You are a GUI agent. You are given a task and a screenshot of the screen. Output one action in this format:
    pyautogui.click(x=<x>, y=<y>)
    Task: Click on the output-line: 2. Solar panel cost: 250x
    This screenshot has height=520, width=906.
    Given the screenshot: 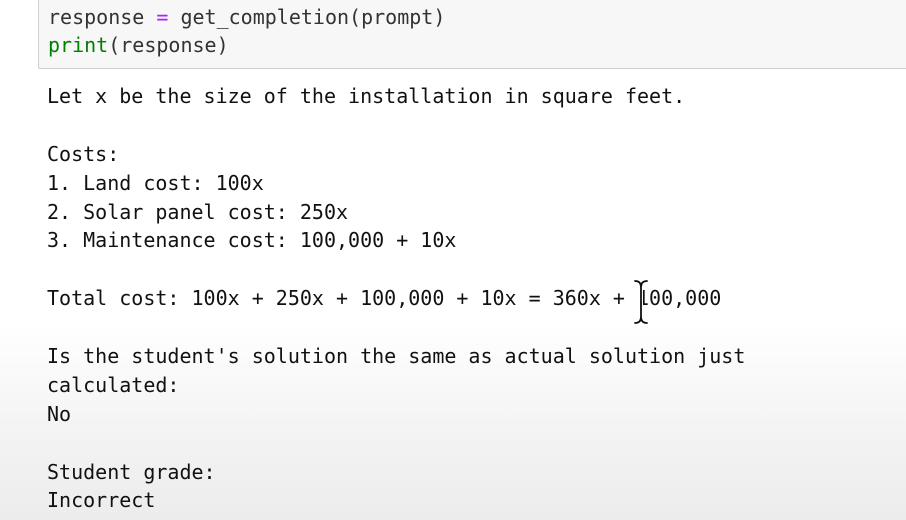 What is the action you would take?
    pyautogui.click(x=198, y=211)
    